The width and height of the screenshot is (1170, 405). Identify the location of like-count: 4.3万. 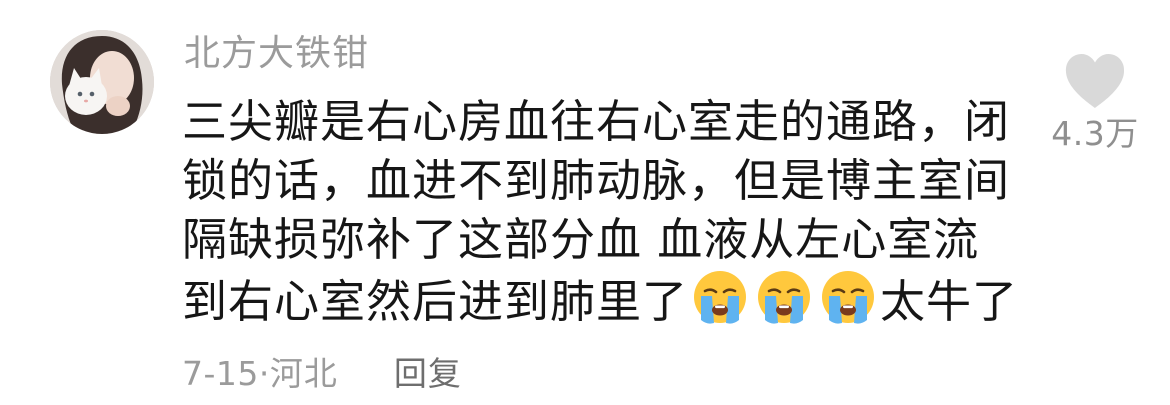
(1095, 133).